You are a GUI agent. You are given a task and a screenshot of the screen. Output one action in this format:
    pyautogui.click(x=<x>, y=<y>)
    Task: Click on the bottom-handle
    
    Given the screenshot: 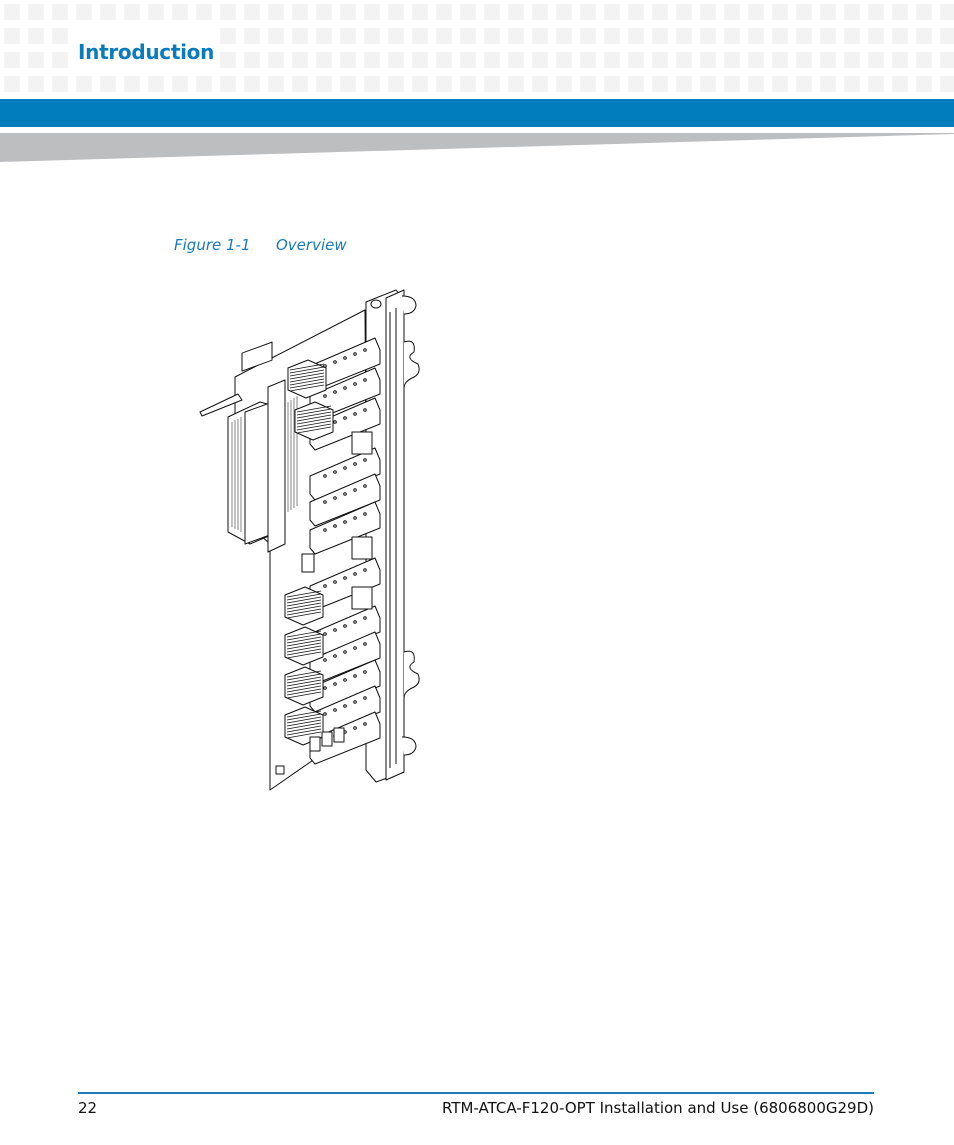 What is the action you would take?
    pyautogui.click(x=409, y=746)
    